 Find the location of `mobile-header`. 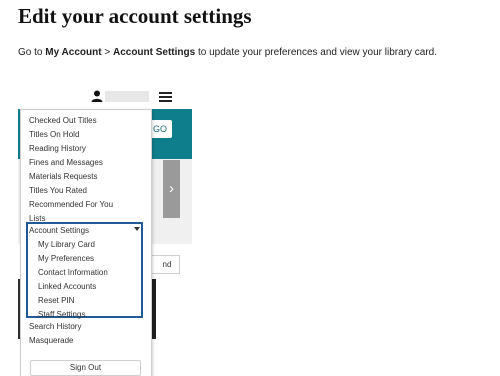

mobile-header is located at coordinates (105, 97).